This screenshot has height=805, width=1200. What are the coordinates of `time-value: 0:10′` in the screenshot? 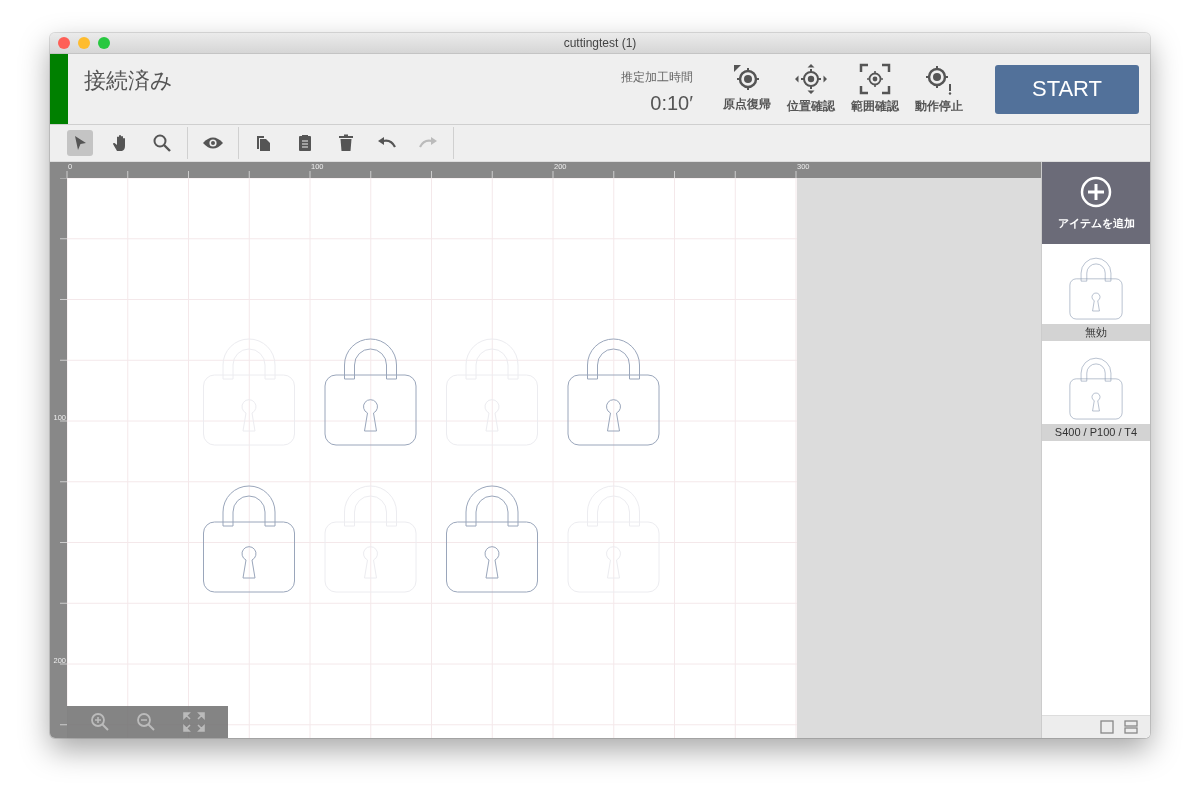 It's located at (671, 103).